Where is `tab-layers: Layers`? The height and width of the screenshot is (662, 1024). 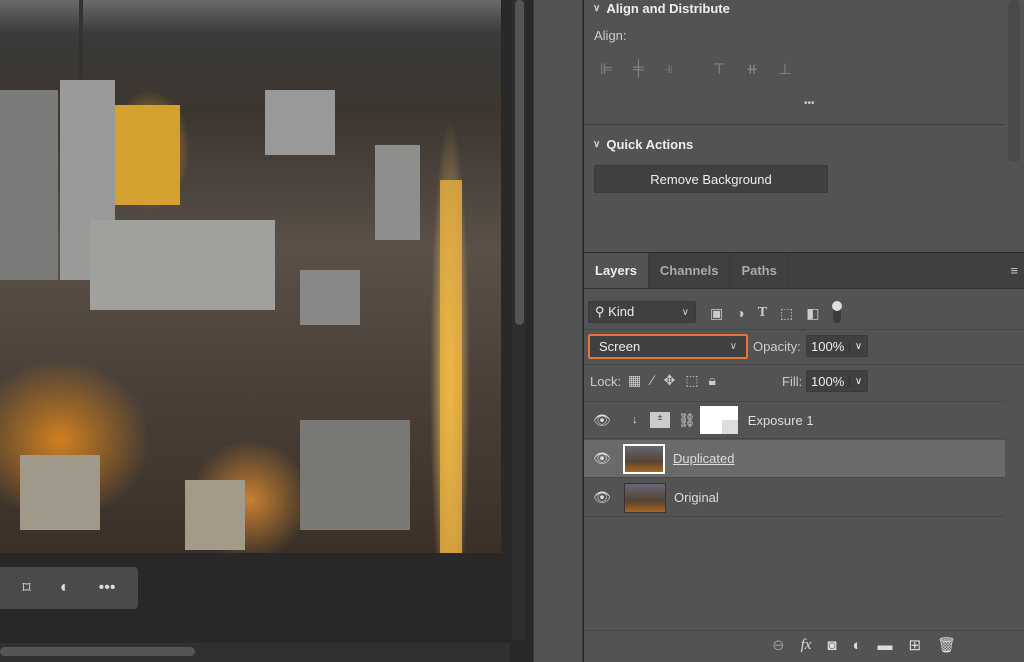 tab-layers: Layers is located at coordinates (616, 270).